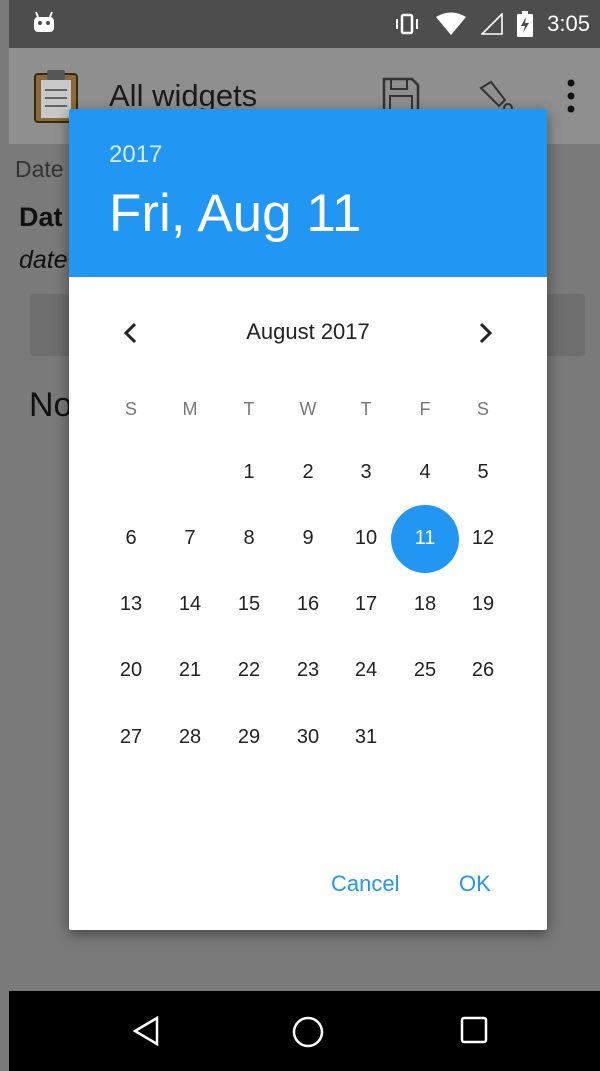  Describe the element at coordinates (308, 409) in the screenshot. I see `weekday-label: W` at that location.